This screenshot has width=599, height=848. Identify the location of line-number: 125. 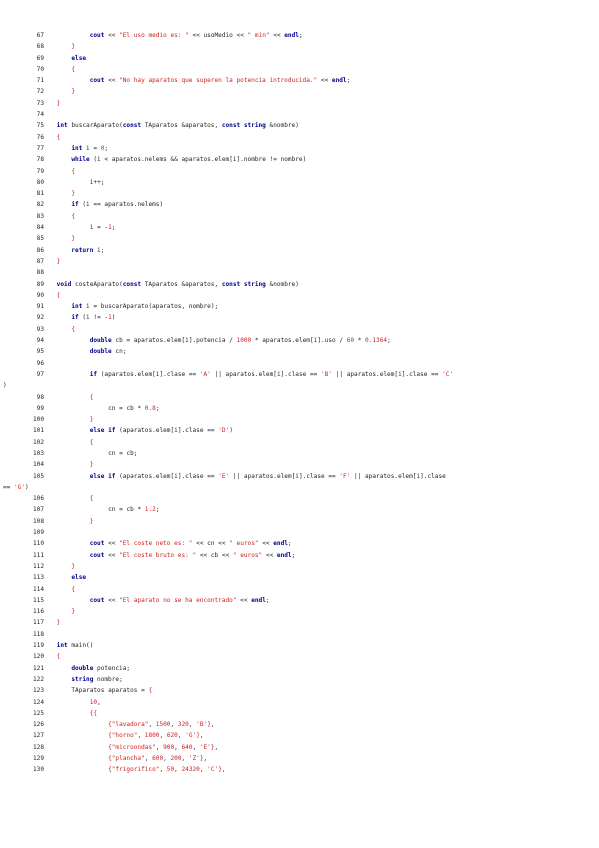
(38, 713).